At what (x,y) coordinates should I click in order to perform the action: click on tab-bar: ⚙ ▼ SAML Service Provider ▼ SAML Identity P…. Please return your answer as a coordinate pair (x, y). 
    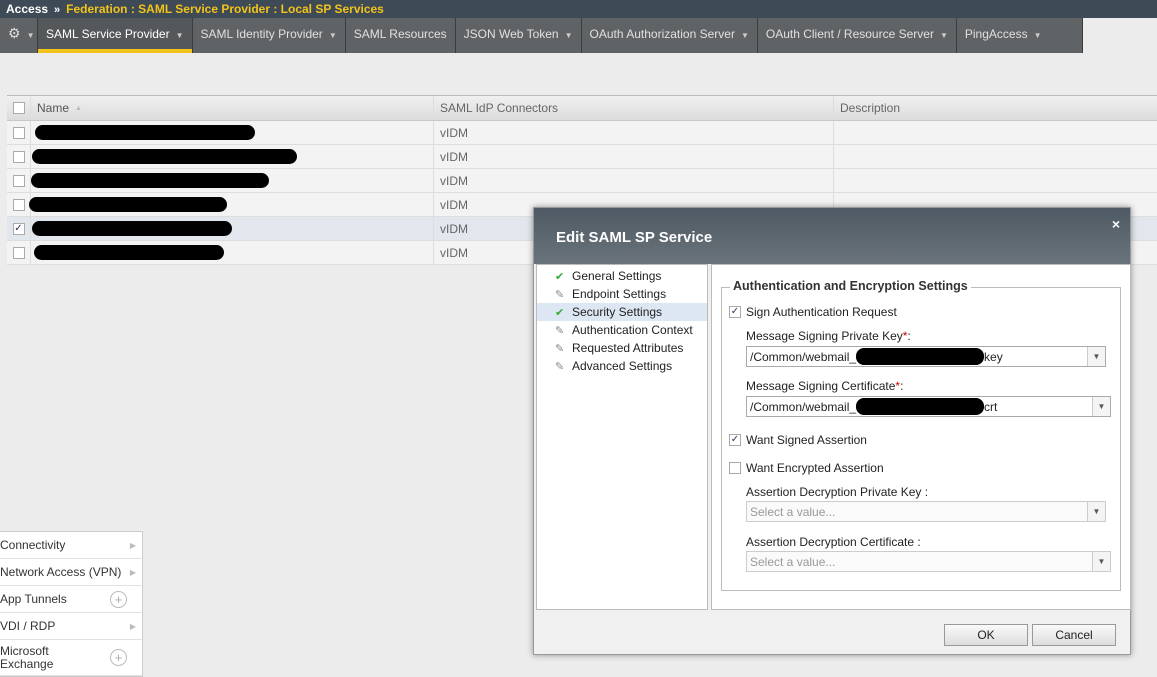
    Looking at the image, I should click on (541, 35).